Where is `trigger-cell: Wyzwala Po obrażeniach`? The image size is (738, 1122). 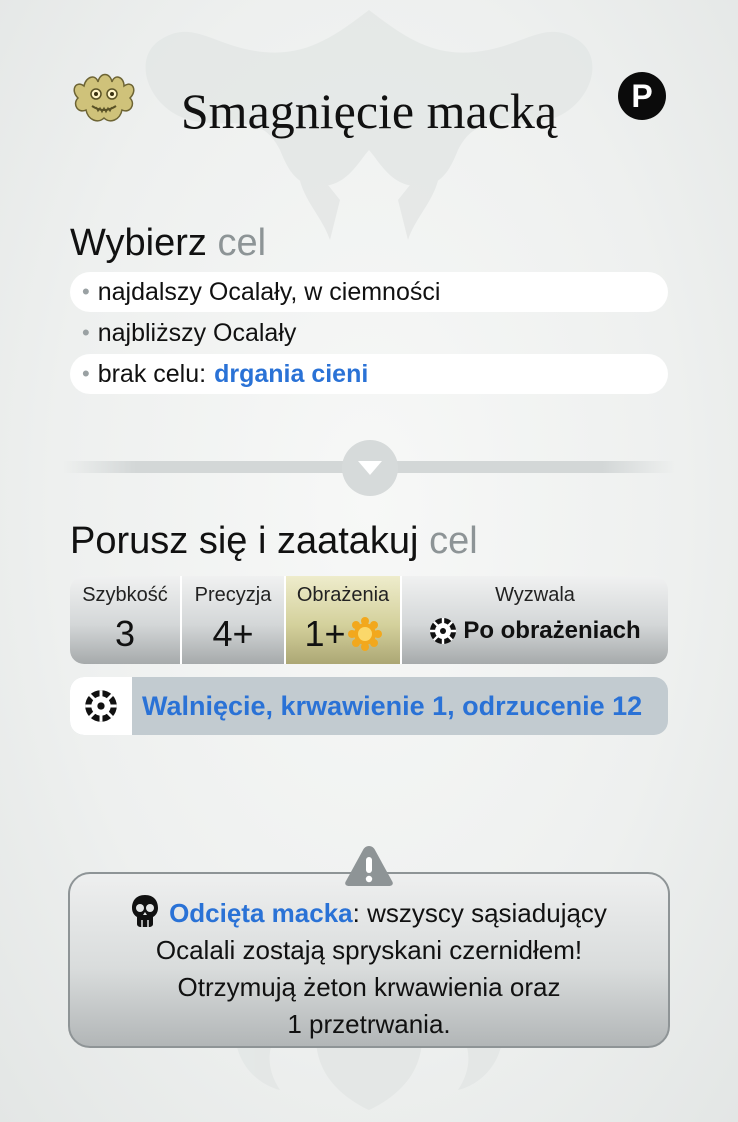
trigger-cell: Wyzwala Po obrażeniach is located at coordinates (535, 620).